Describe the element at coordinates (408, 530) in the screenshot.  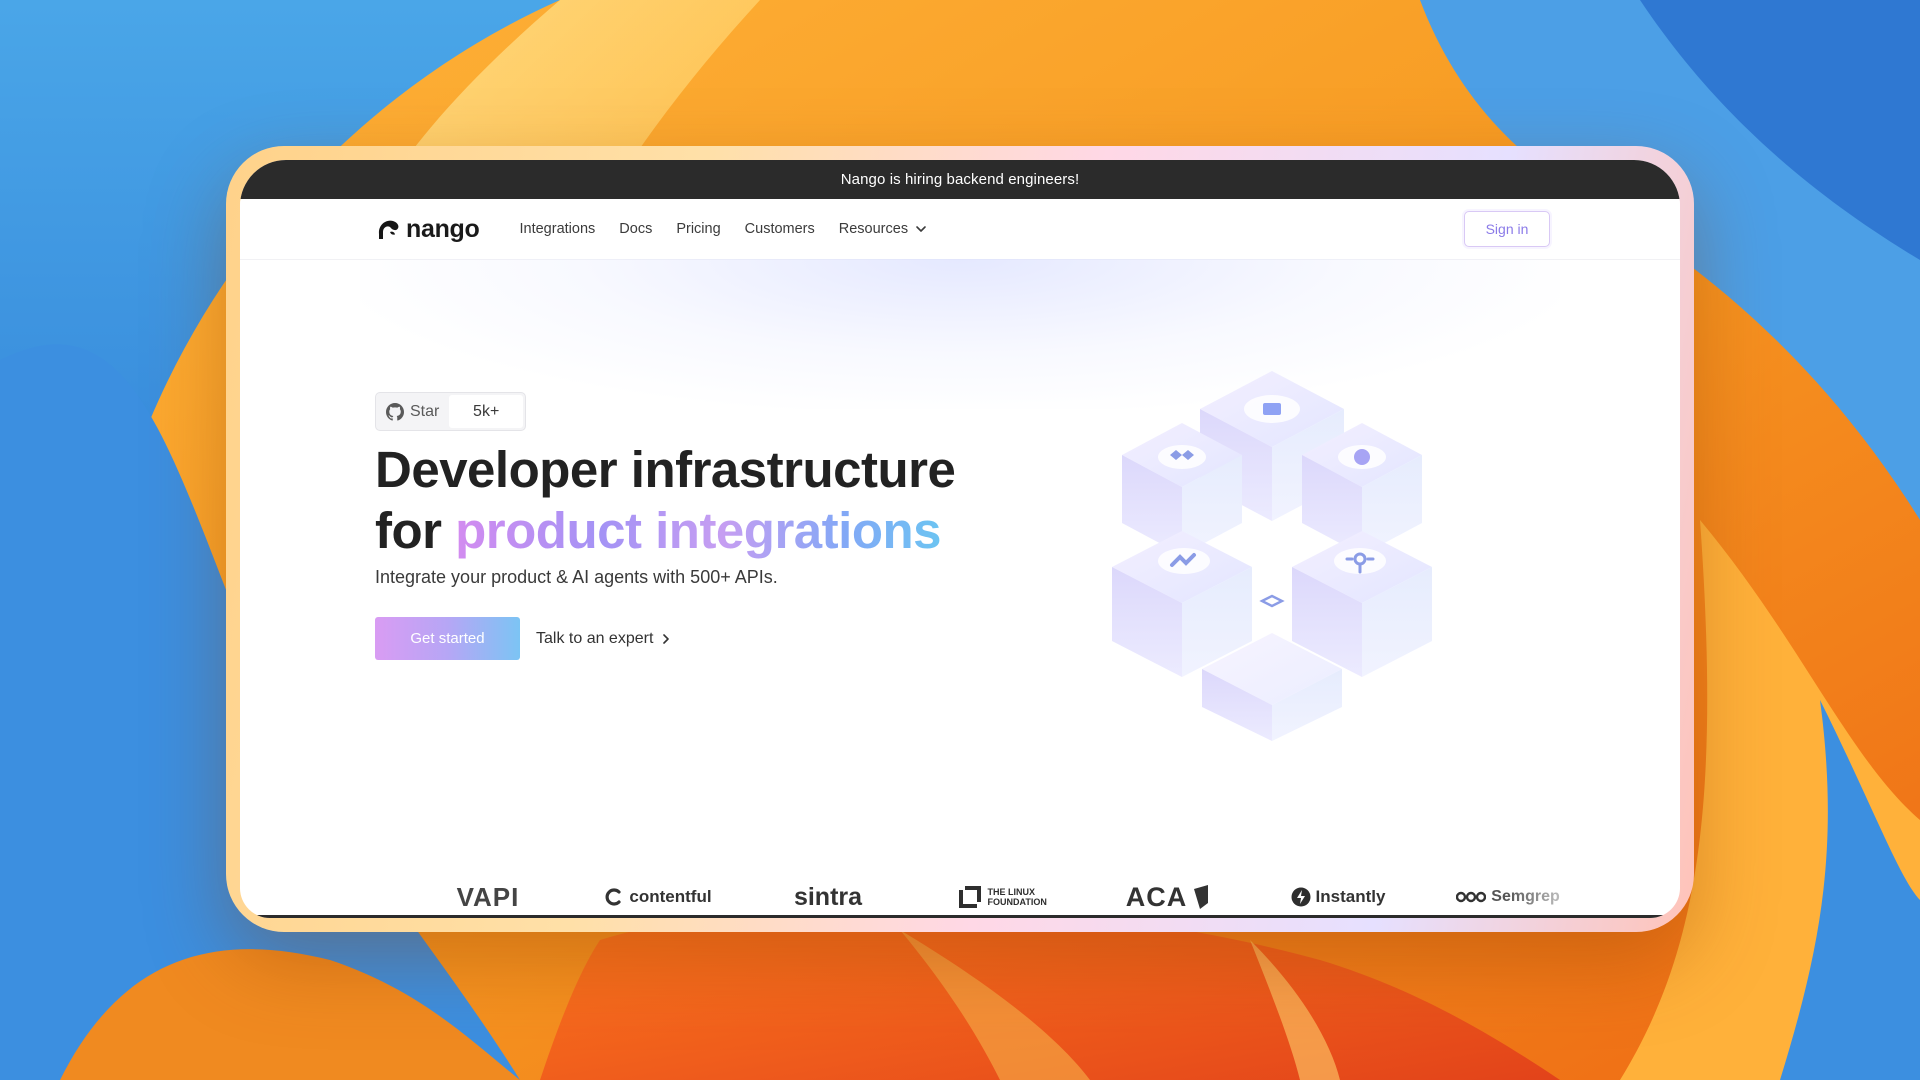
I see `headline-for: for` at that location.